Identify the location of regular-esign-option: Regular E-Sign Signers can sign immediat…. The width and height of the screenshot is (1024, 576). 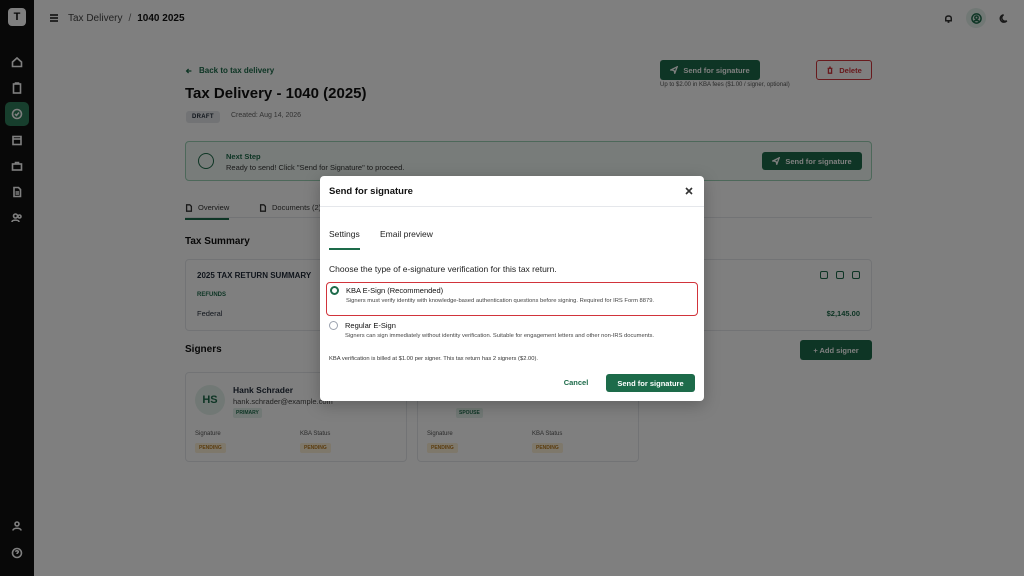
(512, 334).